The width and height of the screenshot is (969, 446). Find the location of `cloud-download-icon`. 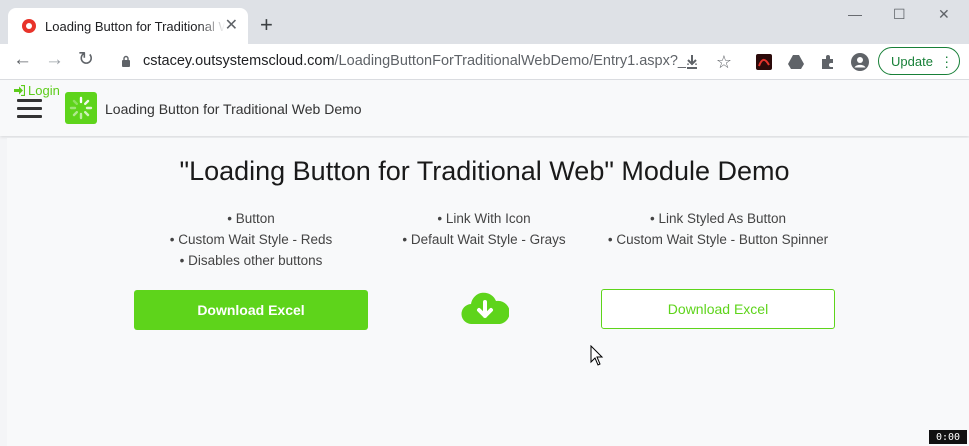

cloud-download-icon is located at coordinates (485, 308).